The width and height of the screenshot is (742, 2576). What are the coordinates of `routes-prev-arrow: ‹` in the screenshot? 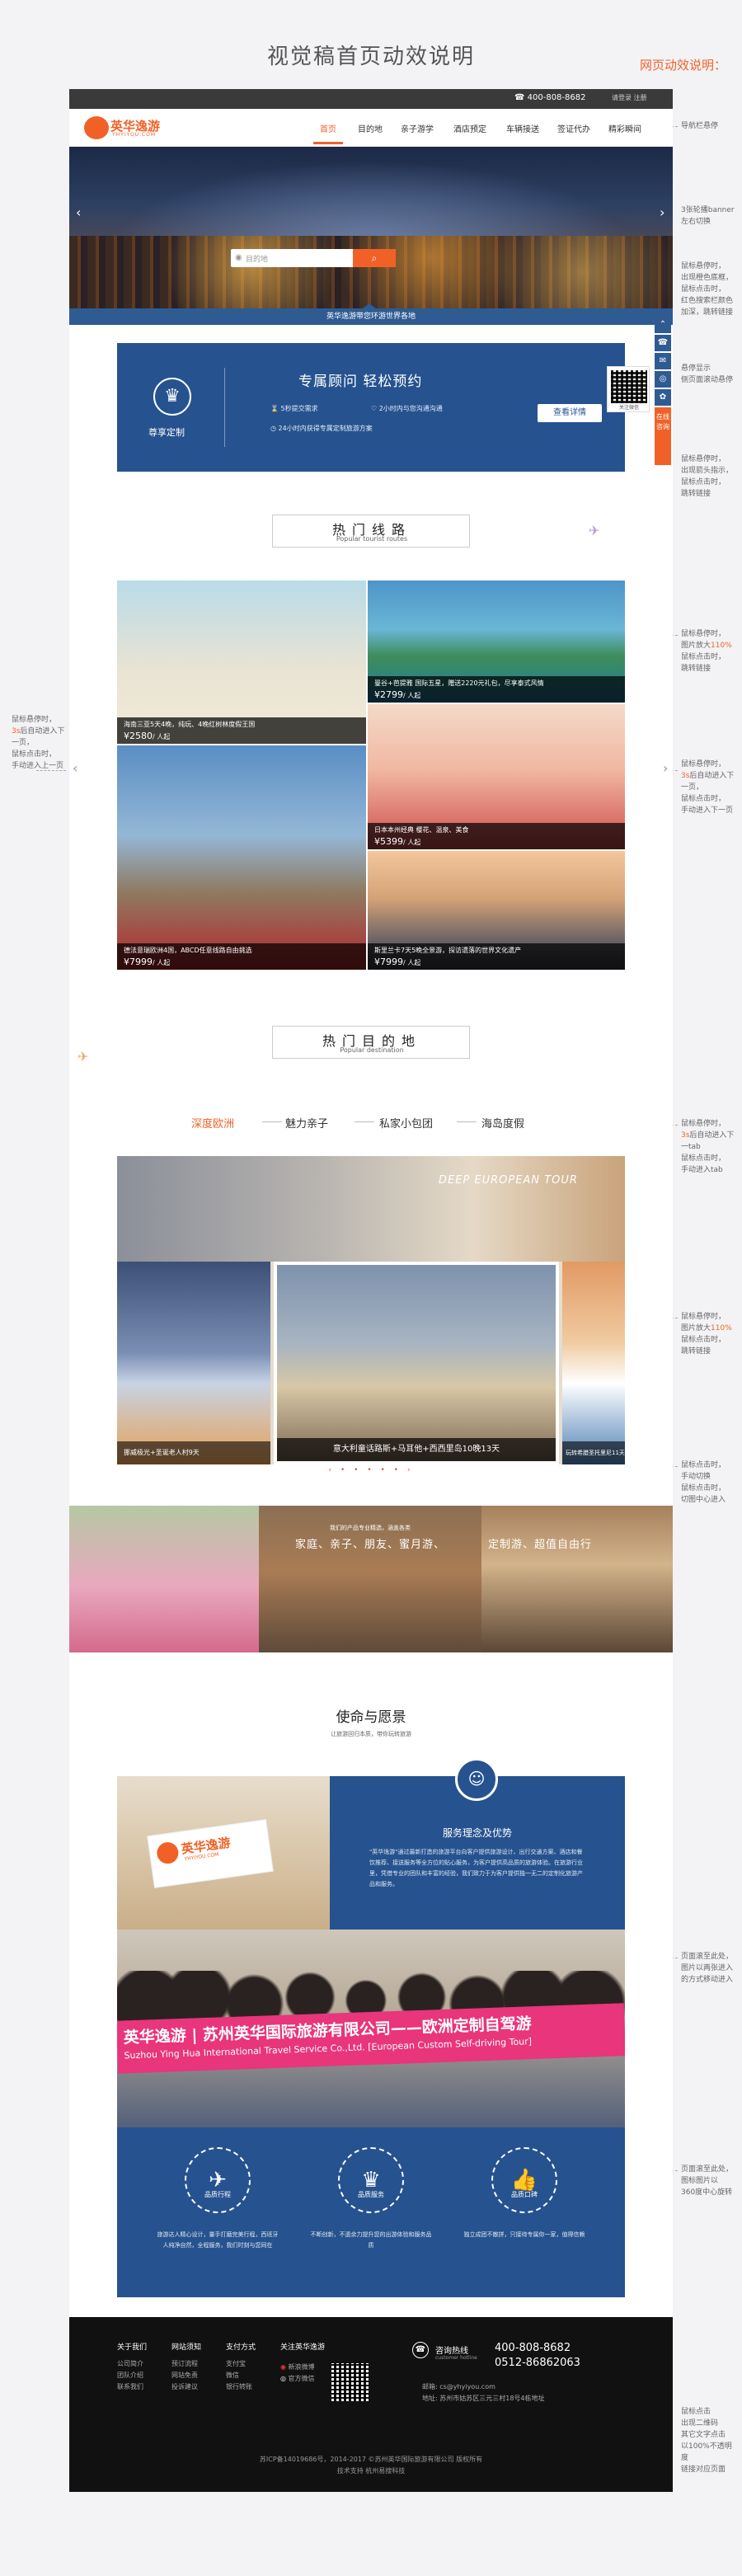 It's located at (75, 768).